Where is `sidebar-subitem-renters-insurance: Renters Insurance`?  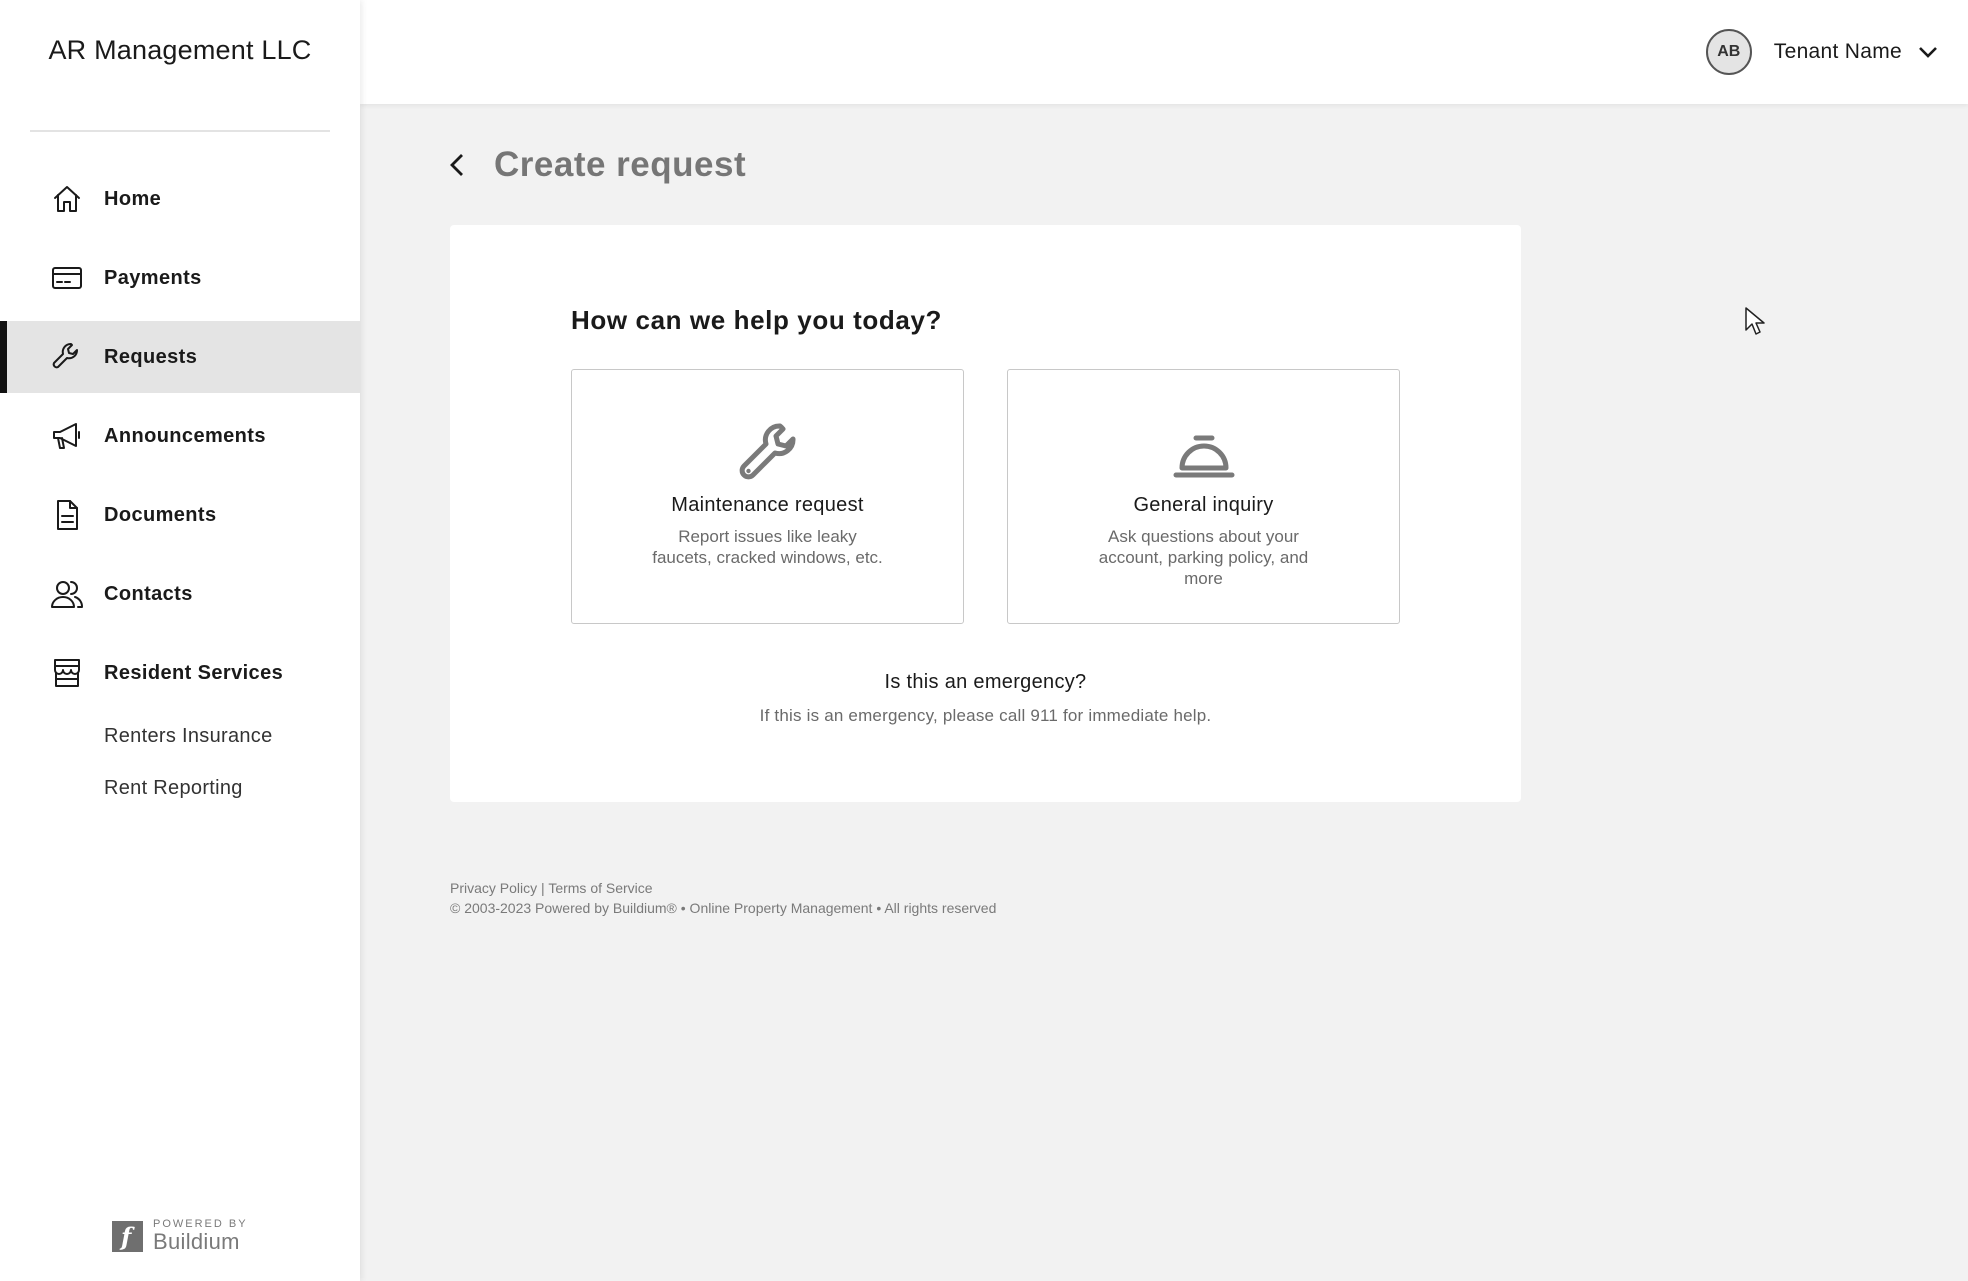 sidebar-subitem-renters-insurance: Renters Insurance is located at coordinates (180, 736).